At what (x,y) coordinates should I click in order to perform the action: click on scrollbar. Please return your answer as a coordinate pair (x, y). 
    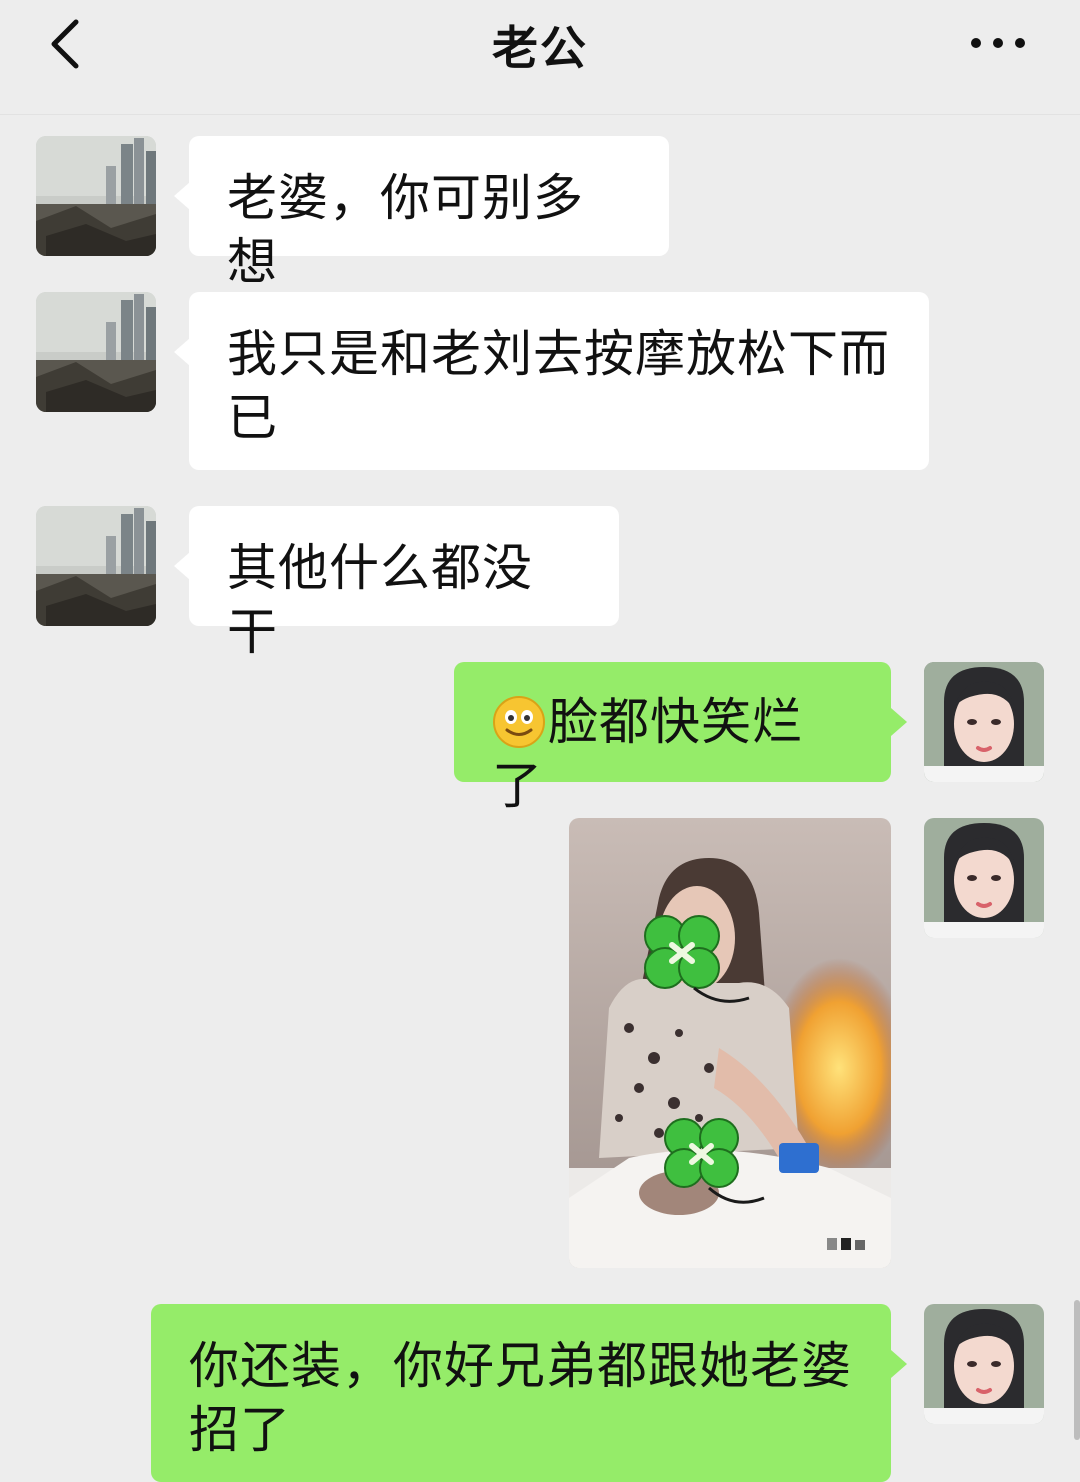
    Looking at the image, I should click on (1077, 1370).